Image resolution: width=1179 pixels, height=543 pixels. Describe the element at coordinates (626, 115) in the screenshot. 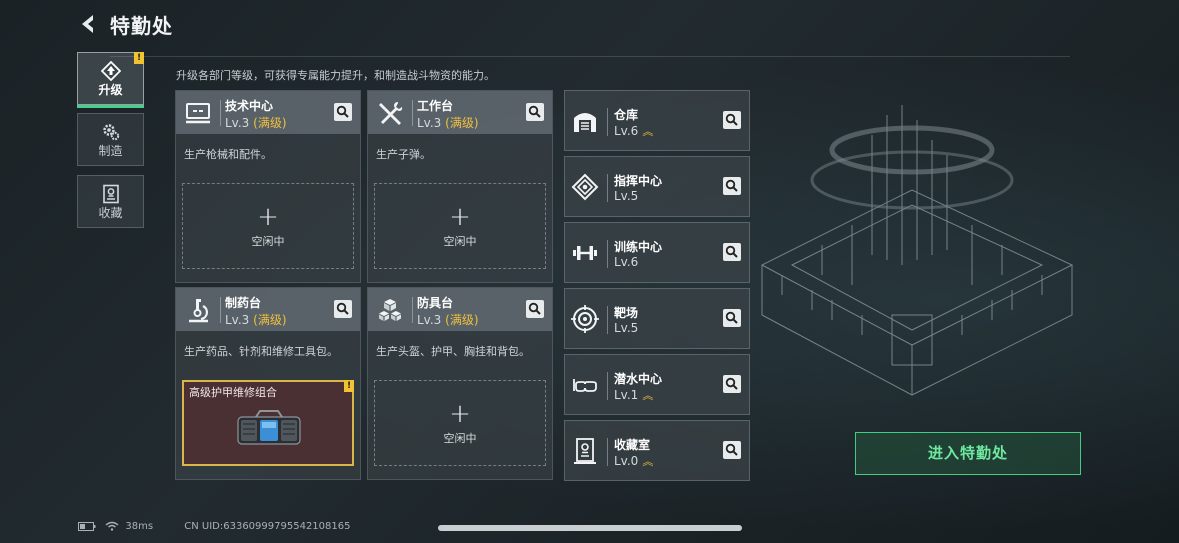

I see `facility-name: 仓库` at that location.